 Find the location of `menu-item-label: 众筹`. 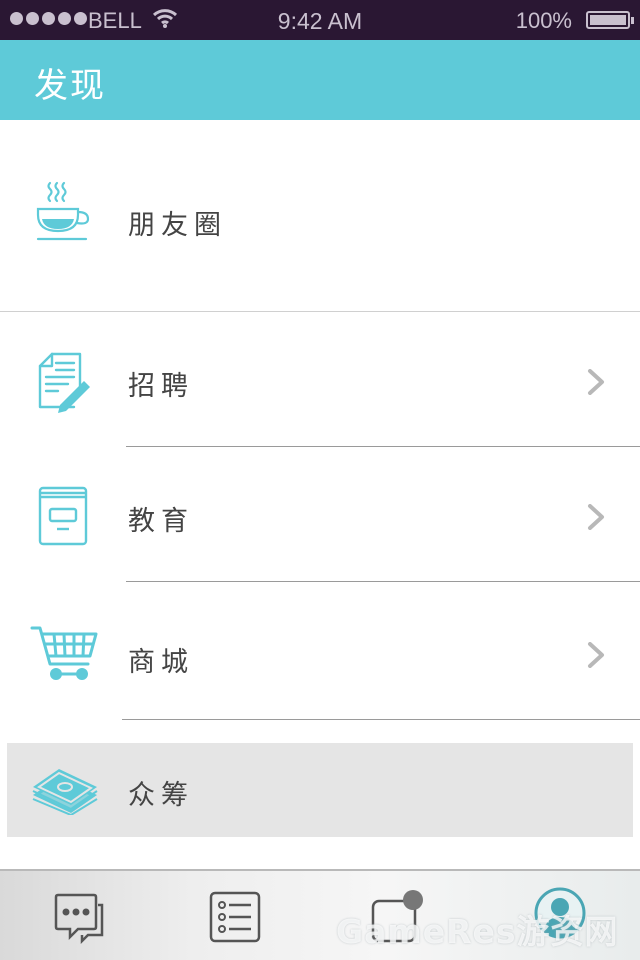

menu-item-label: 众筹 is located at coordinates (161, 795).